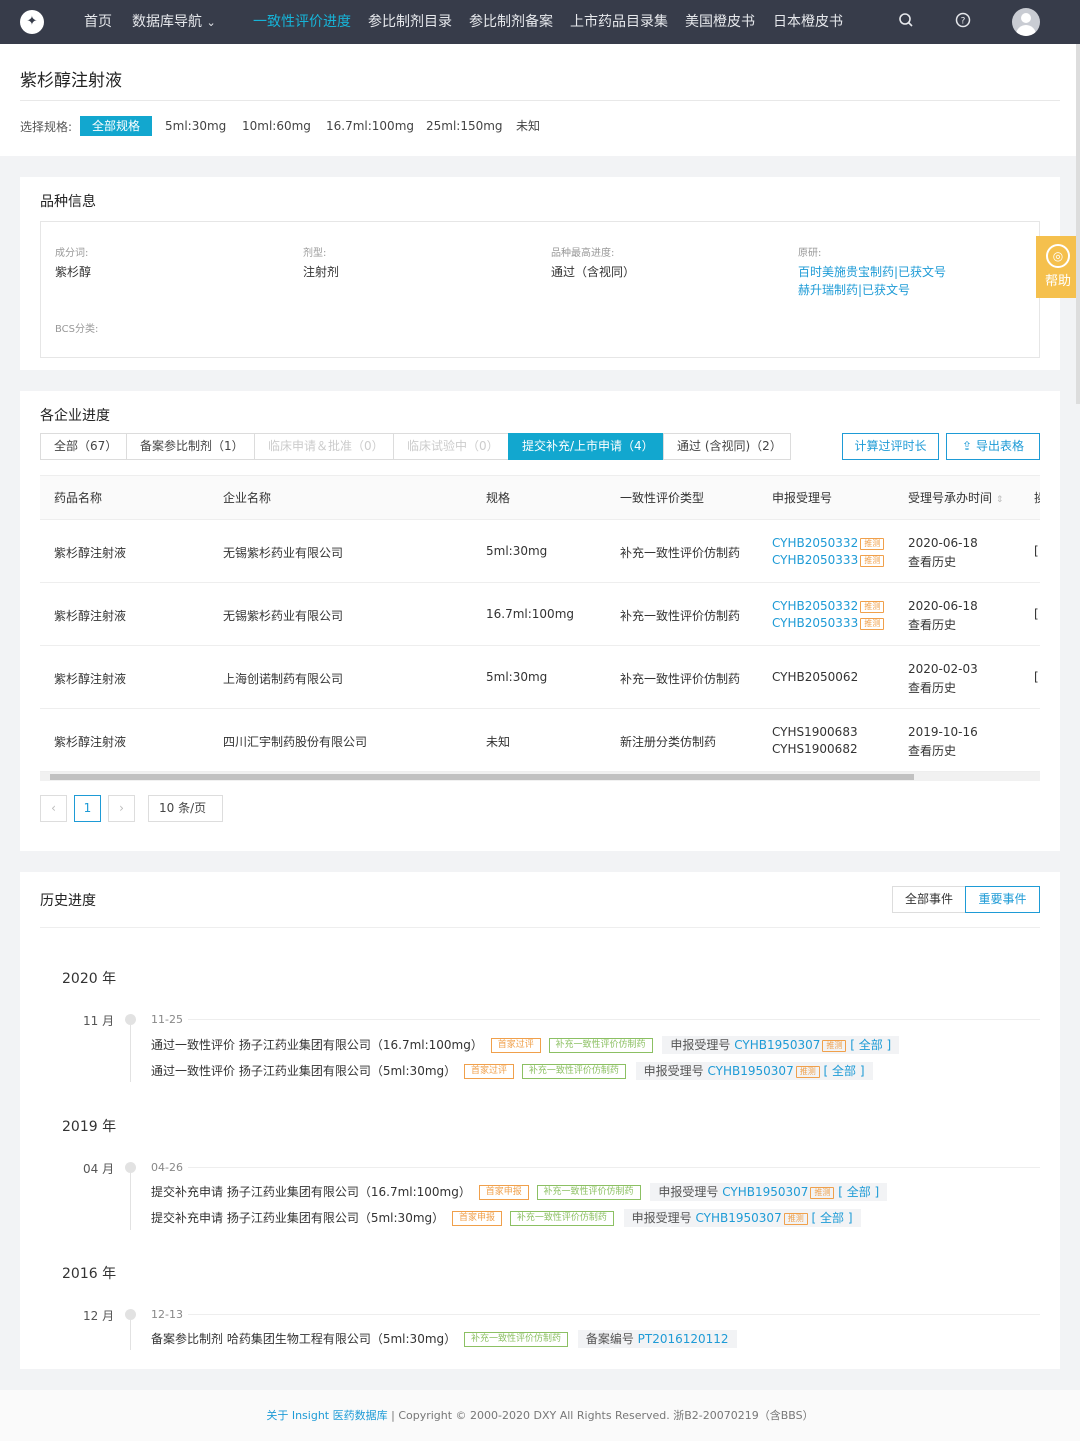 This screenshot has height=1441, width=1080. What do you see at coordinates (511, 22) in the screenshot?
I see `nav-reference-filing: 参比制剂备案` at bounding box center [511, 22].